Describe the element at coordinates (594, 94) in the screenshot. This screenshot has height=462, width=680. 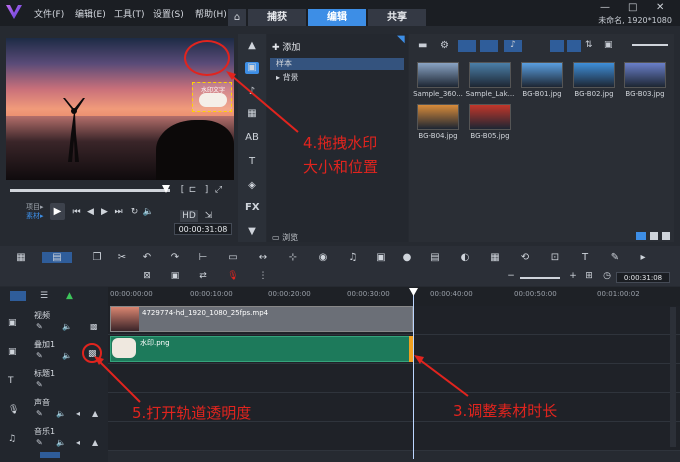
I see `thumbnail-label: BG-B02.jpg` at that location.